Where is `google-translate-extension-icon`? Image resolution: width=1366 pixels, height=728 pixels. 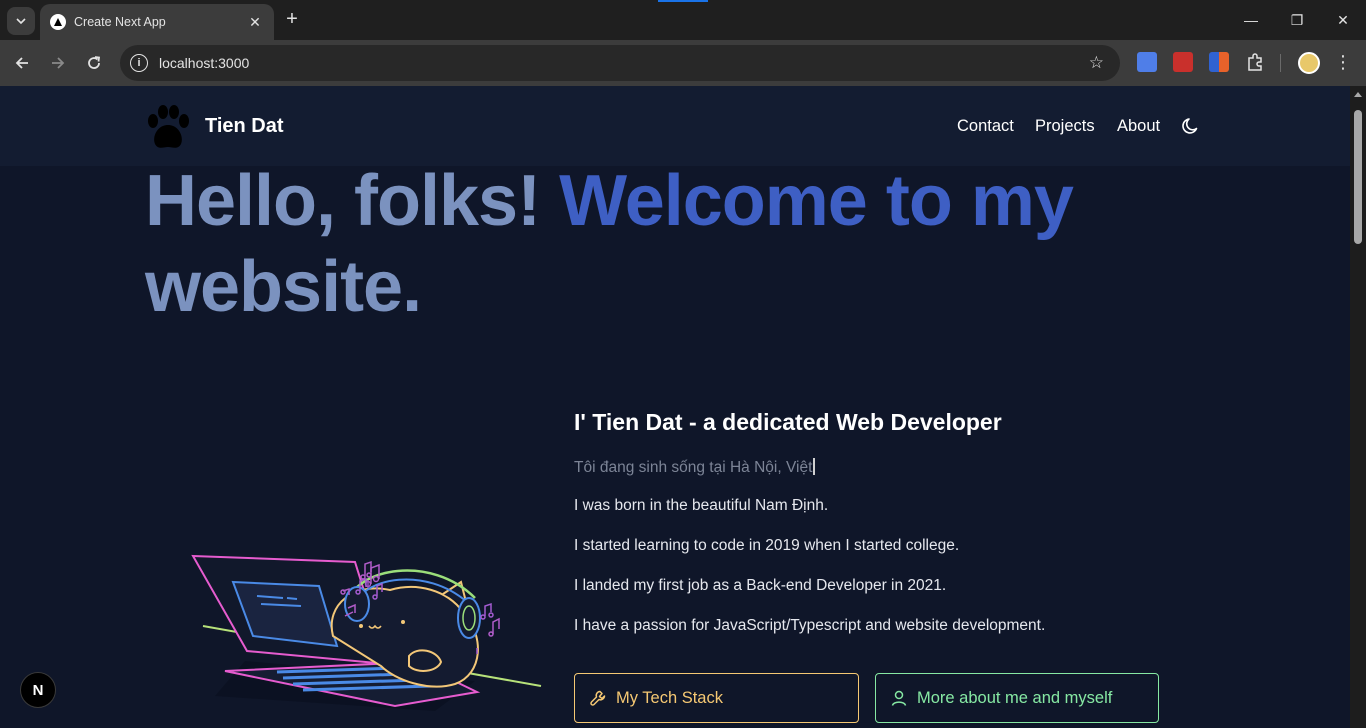 google-translate-extension-icon is located at coordinates (1147, 62).